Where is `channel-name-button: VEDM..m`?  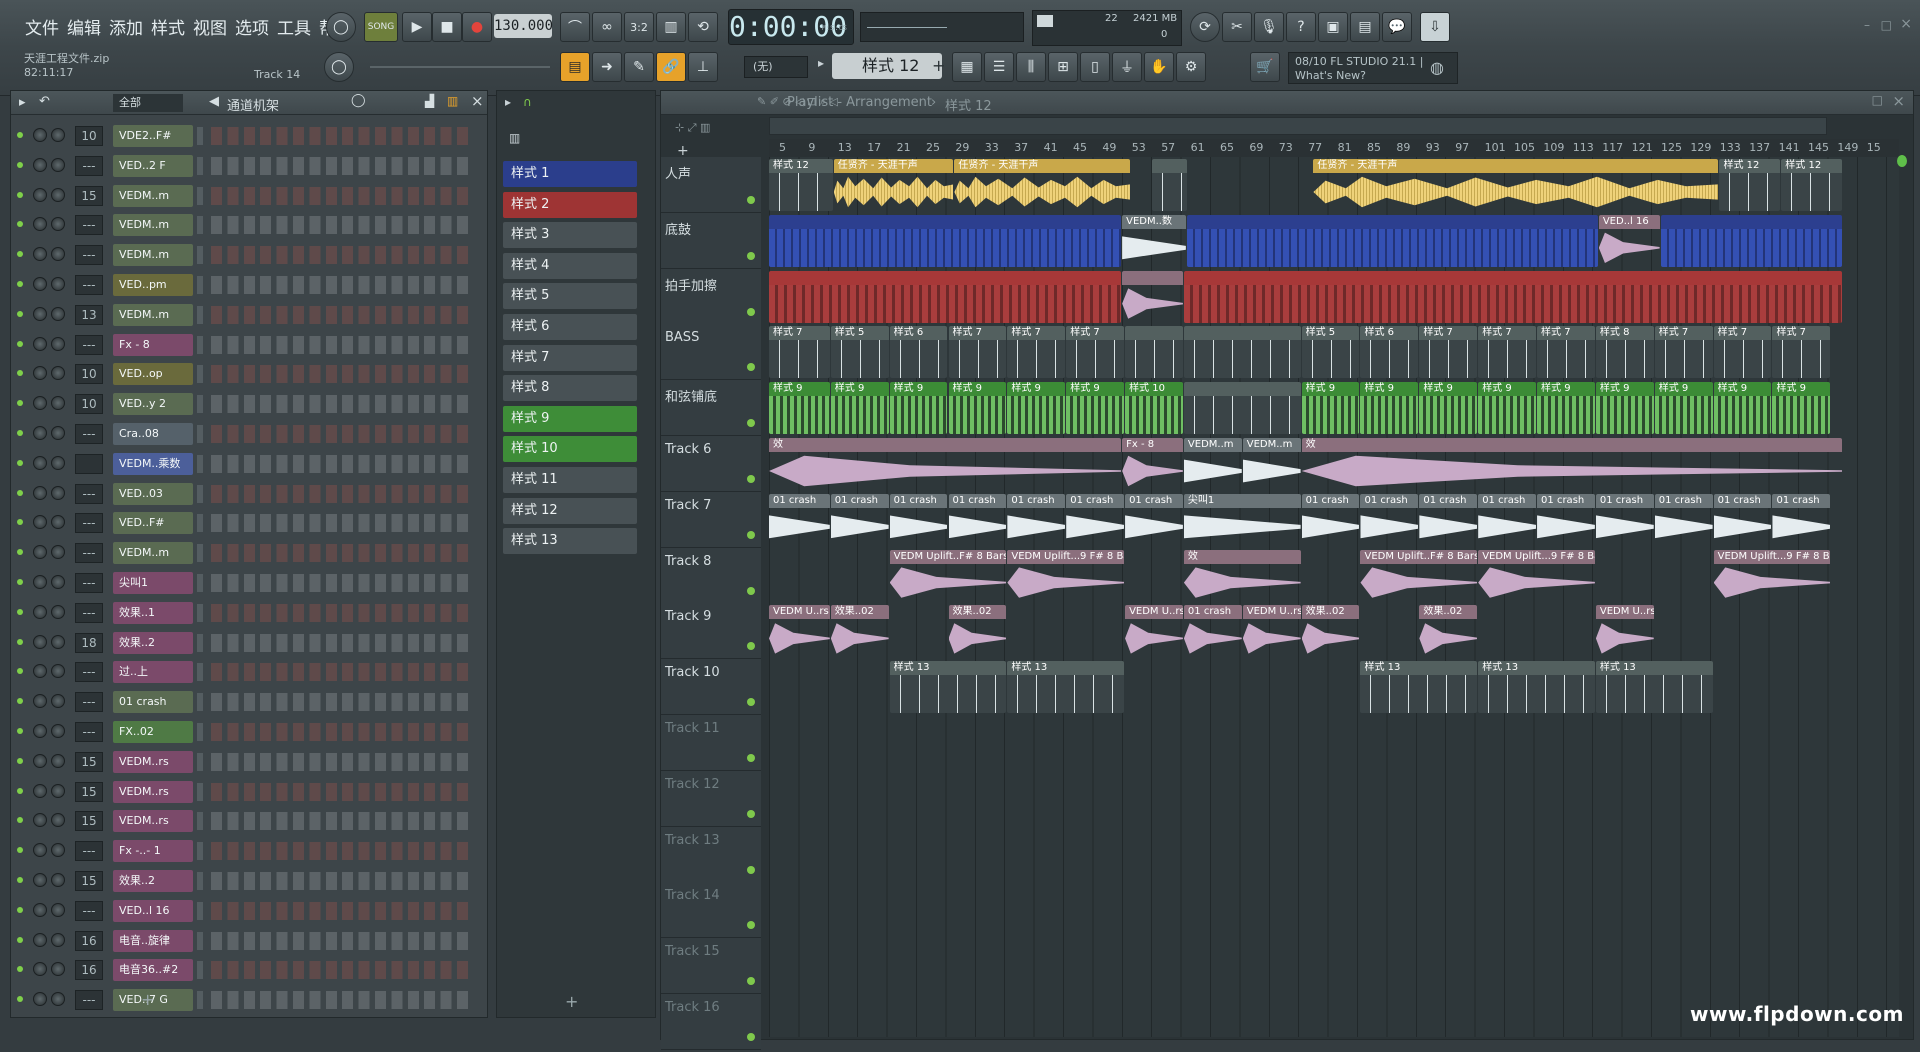
channel-name-button: VEDM..m is located at coordinates (153, 225).